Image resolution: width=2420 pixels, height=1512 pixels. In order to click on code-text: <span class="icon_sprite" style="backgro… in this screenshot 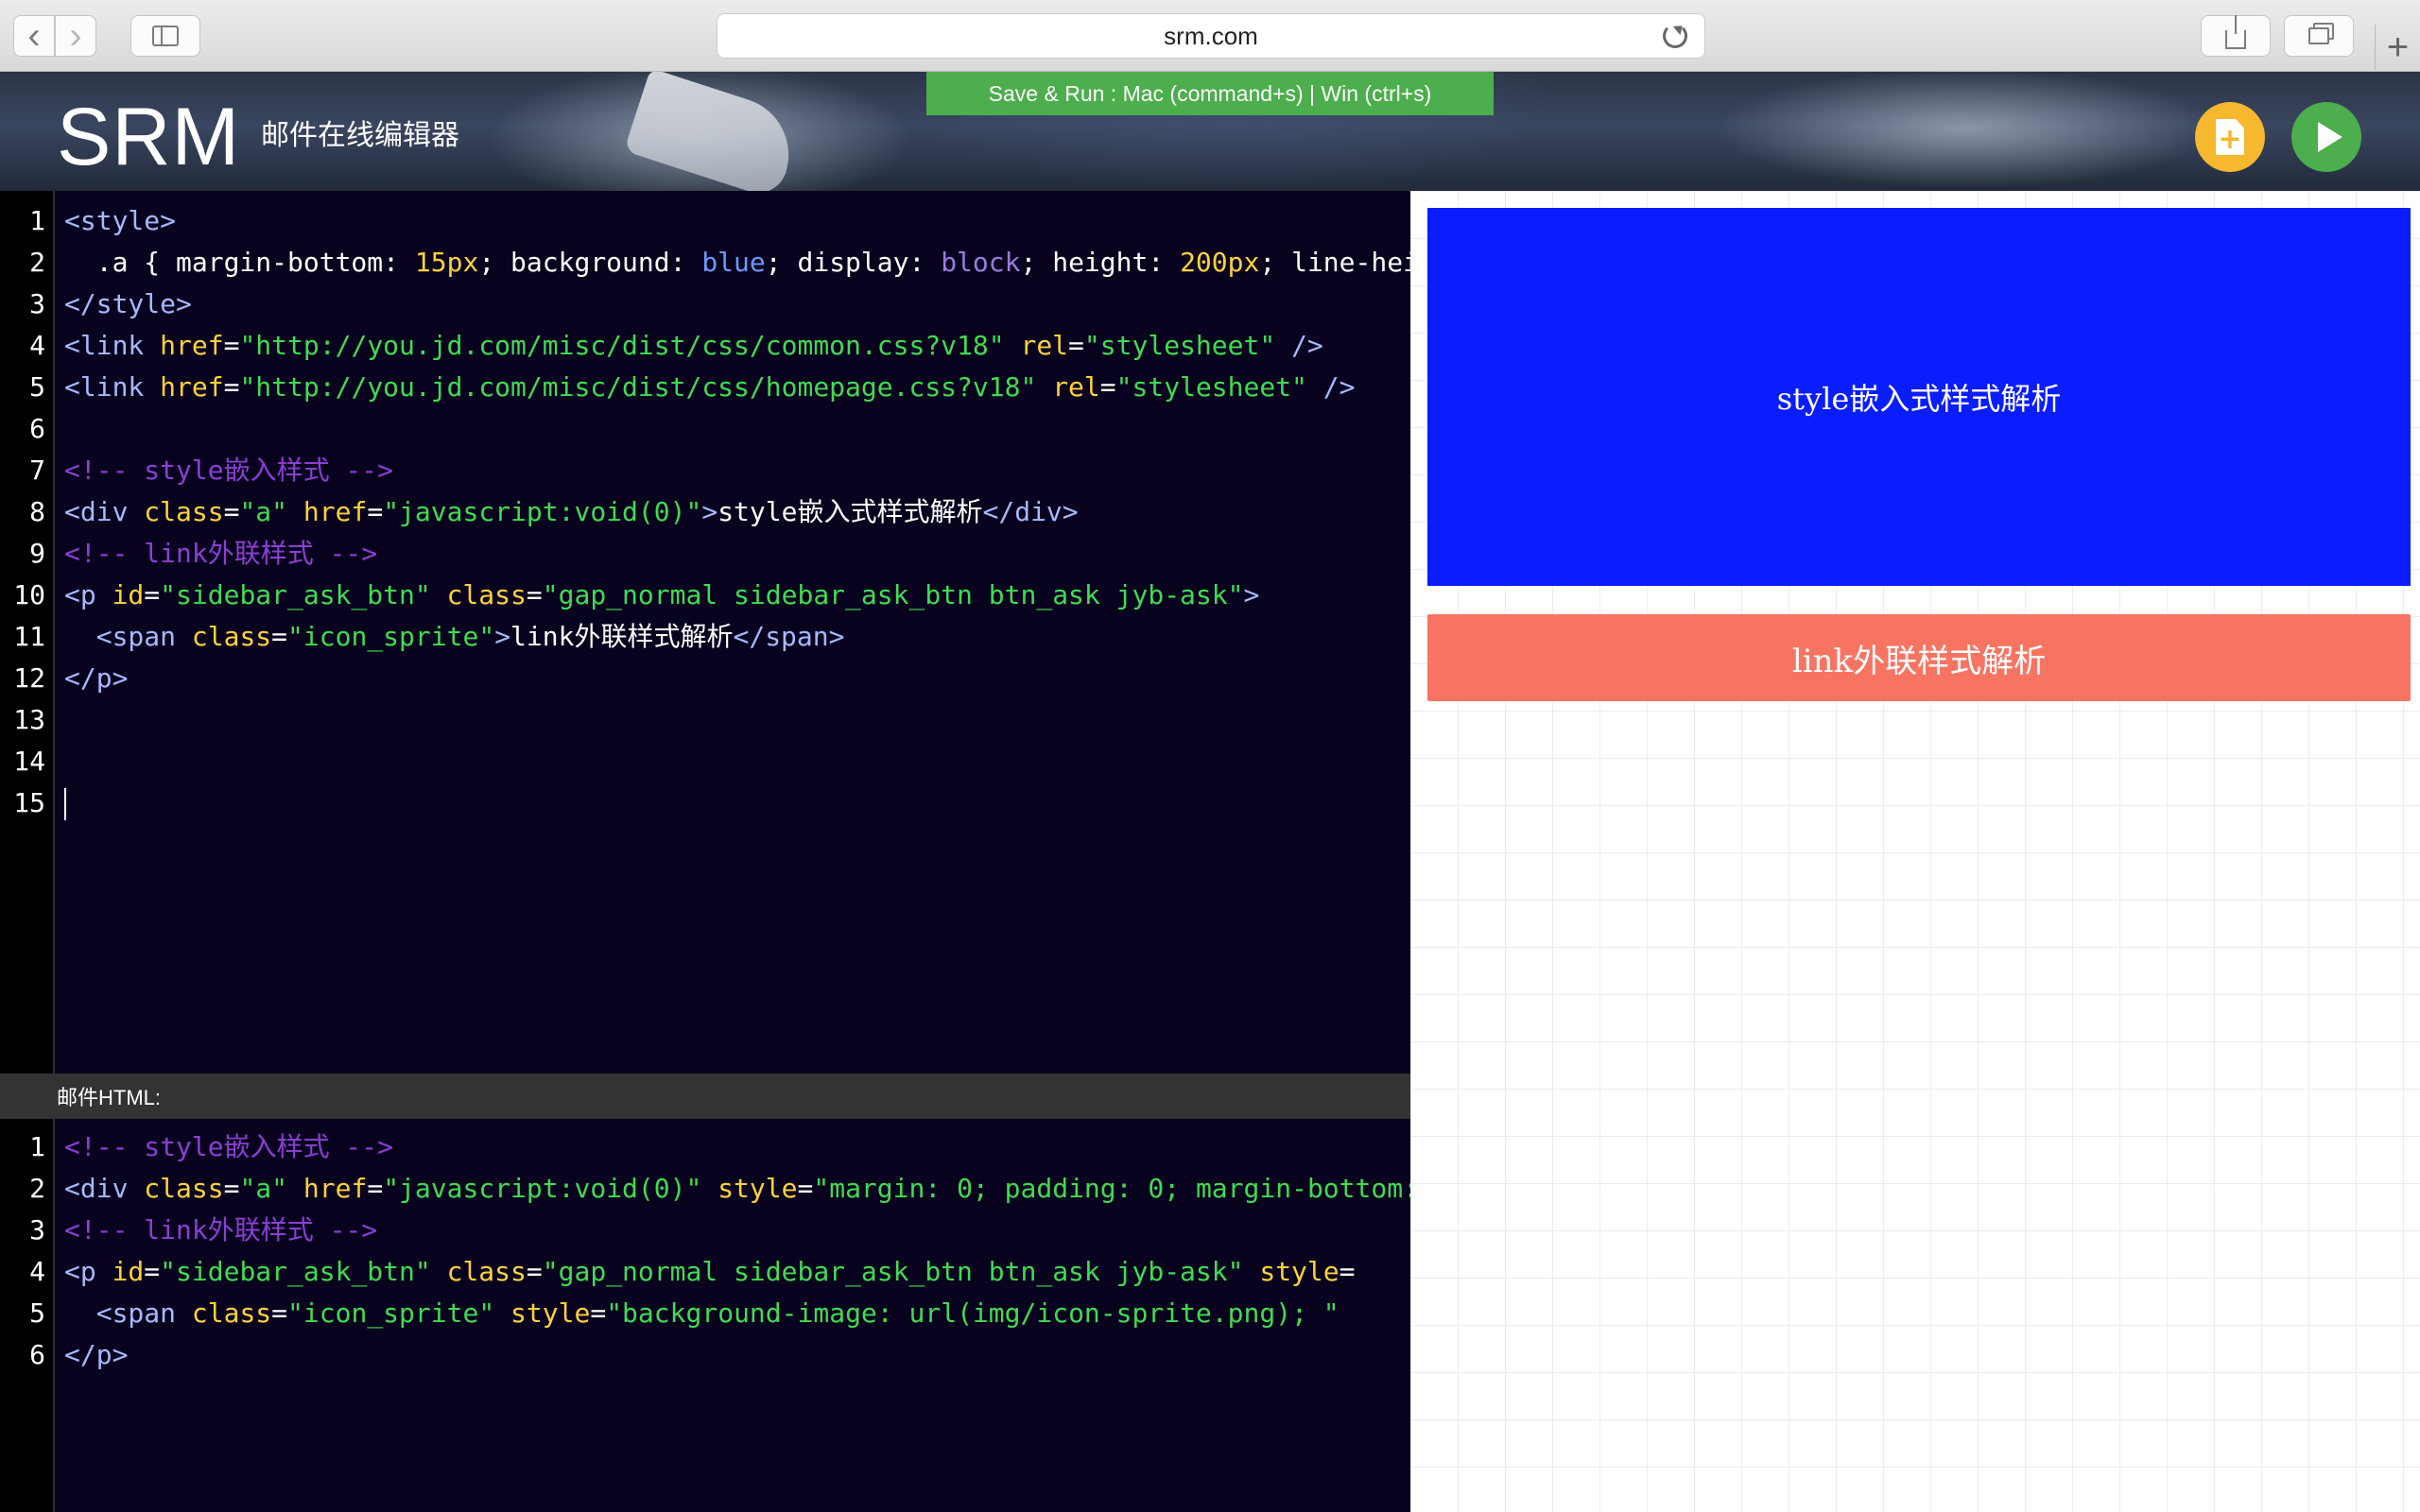, I will do `click(717, 1313)`.